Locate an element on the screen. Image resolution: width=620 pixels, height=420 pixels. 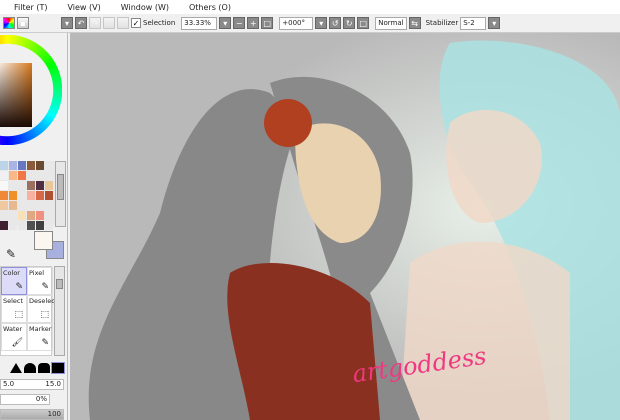
dropdown-button: ▾ is located at coordinates (67, 23).